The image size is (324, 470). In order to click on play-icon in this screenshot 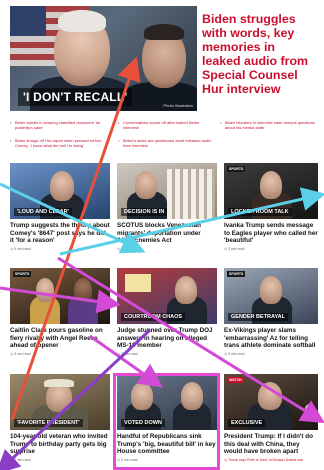, I will do `click(310, 409)`.